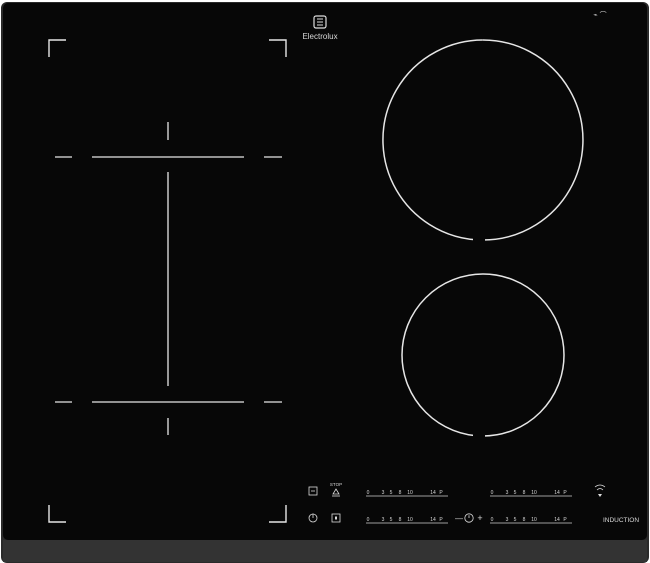  What do you see at coordinates (599, 15) in the screenshot?
I see `top-right-marks: ⌁ ⌒` at bounding box center [599, 15].